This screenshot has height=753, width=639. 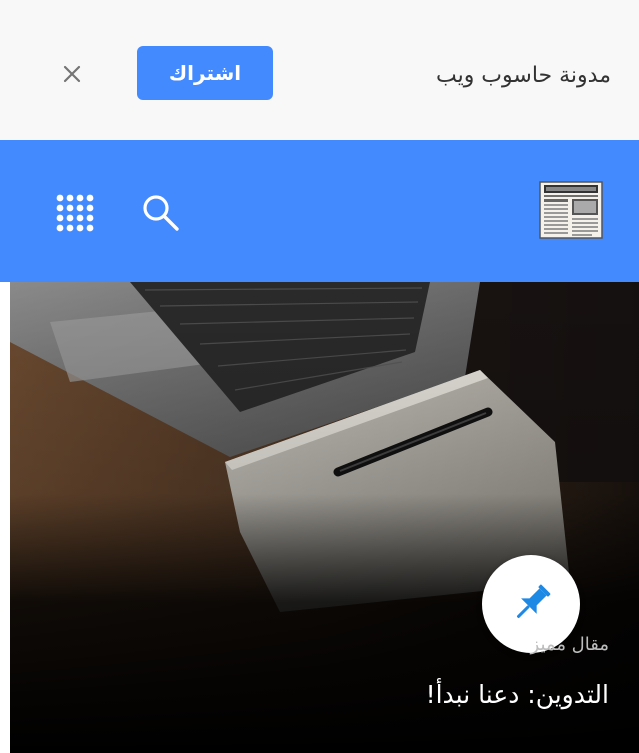 What do you see at coordinates (569, 644) in the screenshot?
I see `featured-label: مقال مميز` at bounding box center [569, 644].